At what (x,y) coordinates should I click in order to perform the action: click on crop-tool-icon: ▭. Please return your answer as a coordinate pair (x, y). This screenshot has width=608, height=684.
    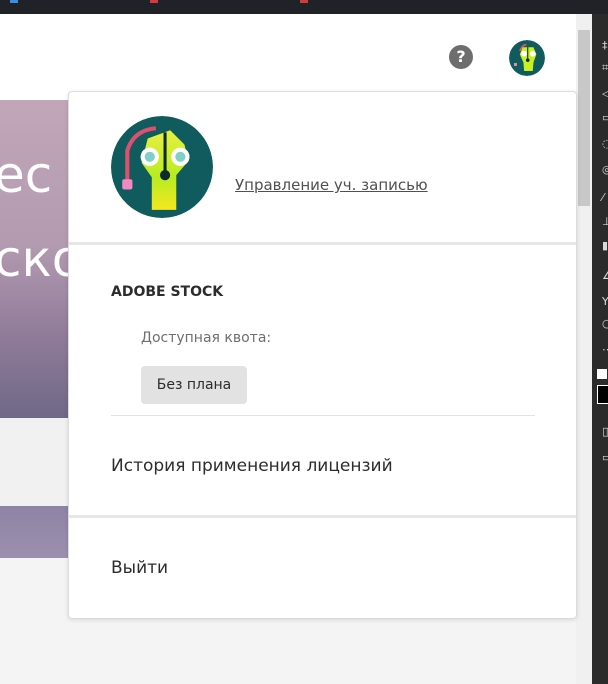
    Looking at the image, I should click on (605, 118).